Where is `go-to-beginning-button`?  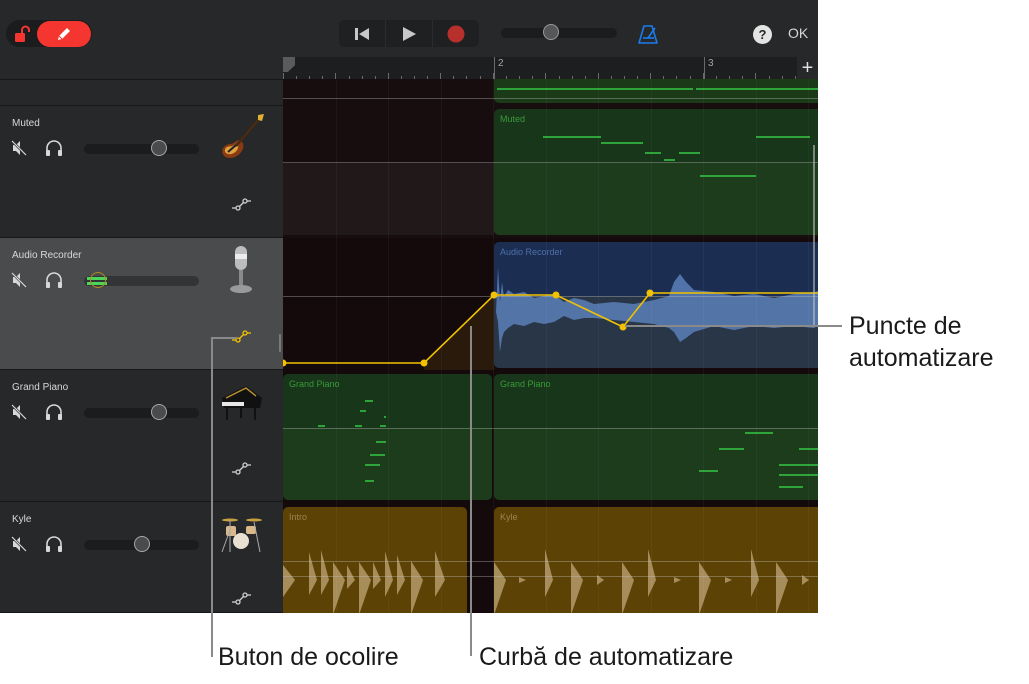 go-to-beginning-button is located at coordinates (362, 33).